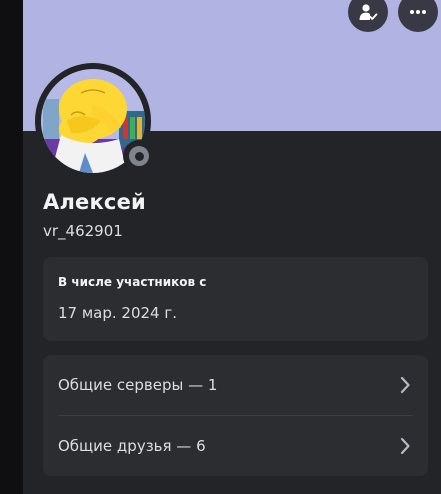 This screenshot has height=494, width=441. Describe the element at coordinates (132, 446) in the screenshot. I see `mutual-friends-label: Общие друзья — 6` at that location.